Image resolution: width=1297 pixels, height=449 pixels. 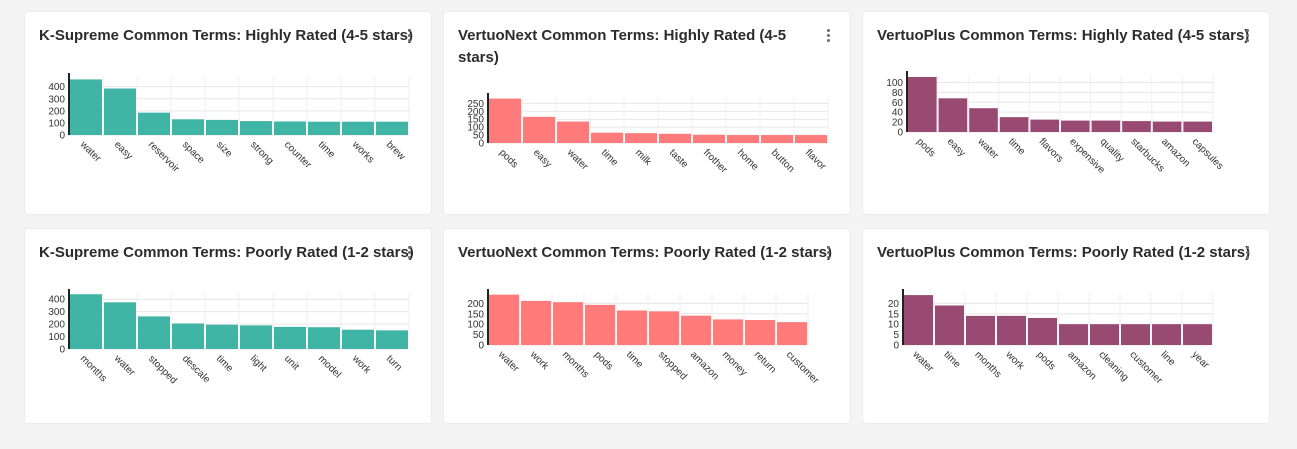 What do you see at coordinates (193, 152) in the screenshot?
I see `x-tick-label: space` at bounding box center [193, 152].